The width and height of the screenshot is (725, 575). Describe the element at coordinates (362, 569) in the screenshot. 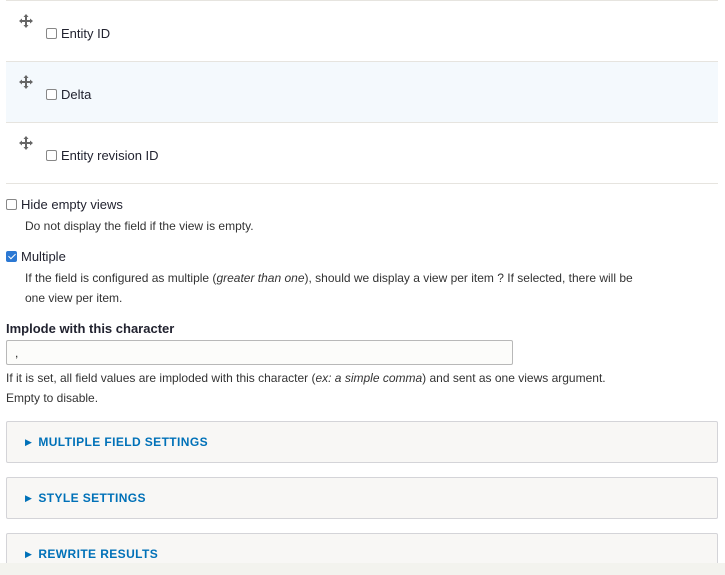

I see `bottom-bar` at that location.